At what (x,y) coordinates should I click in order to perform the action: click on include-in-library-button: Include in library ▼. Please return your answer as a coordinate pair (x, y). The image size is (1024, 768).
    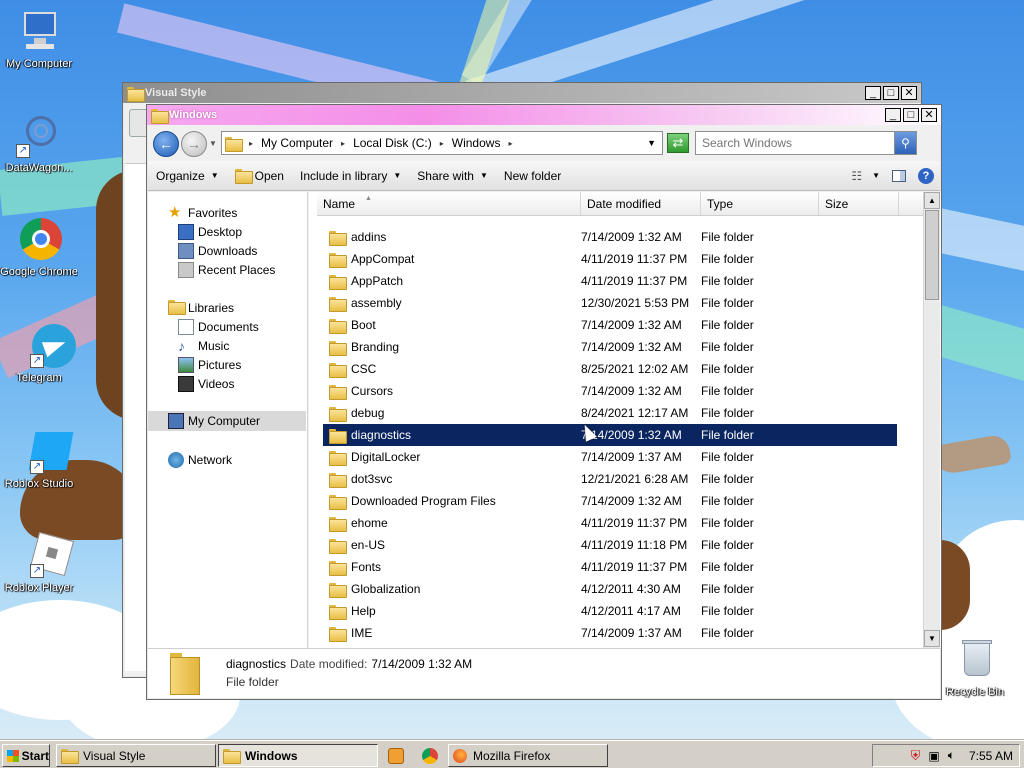
    Looking at the image, I should click on (350, 176).